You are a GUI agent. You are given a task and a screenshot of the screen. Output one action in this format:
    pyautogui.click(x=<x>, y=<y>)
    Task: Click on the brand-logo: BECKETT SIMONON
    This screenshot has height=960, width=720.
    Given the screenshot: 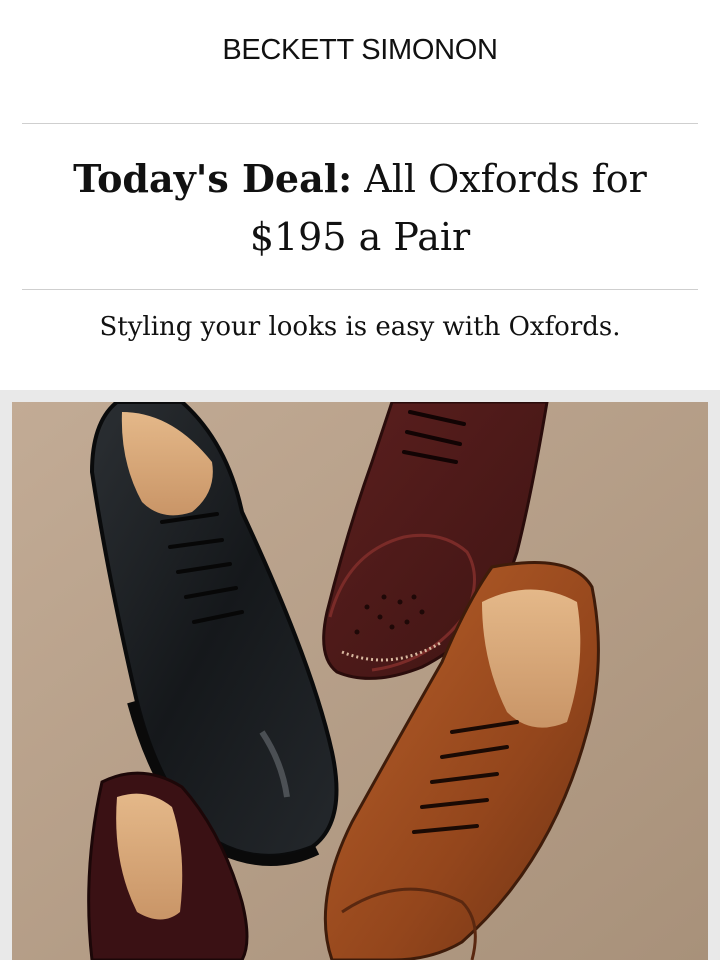 What is the action you would take?
    pyautogui.click(x=360, y=50)
    